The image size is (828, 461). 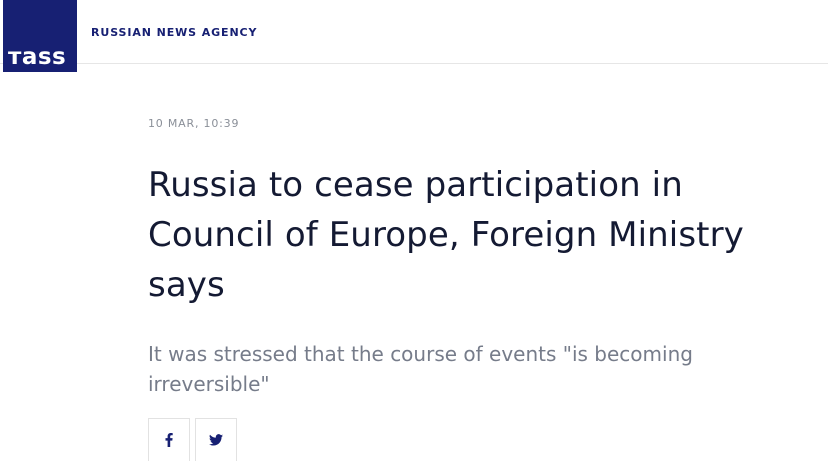 What do you see at coordinates (194, 123) in the screenshot?
I see `article-dateline: 10 MAR, 10:39` at bounding box center [194, 123].